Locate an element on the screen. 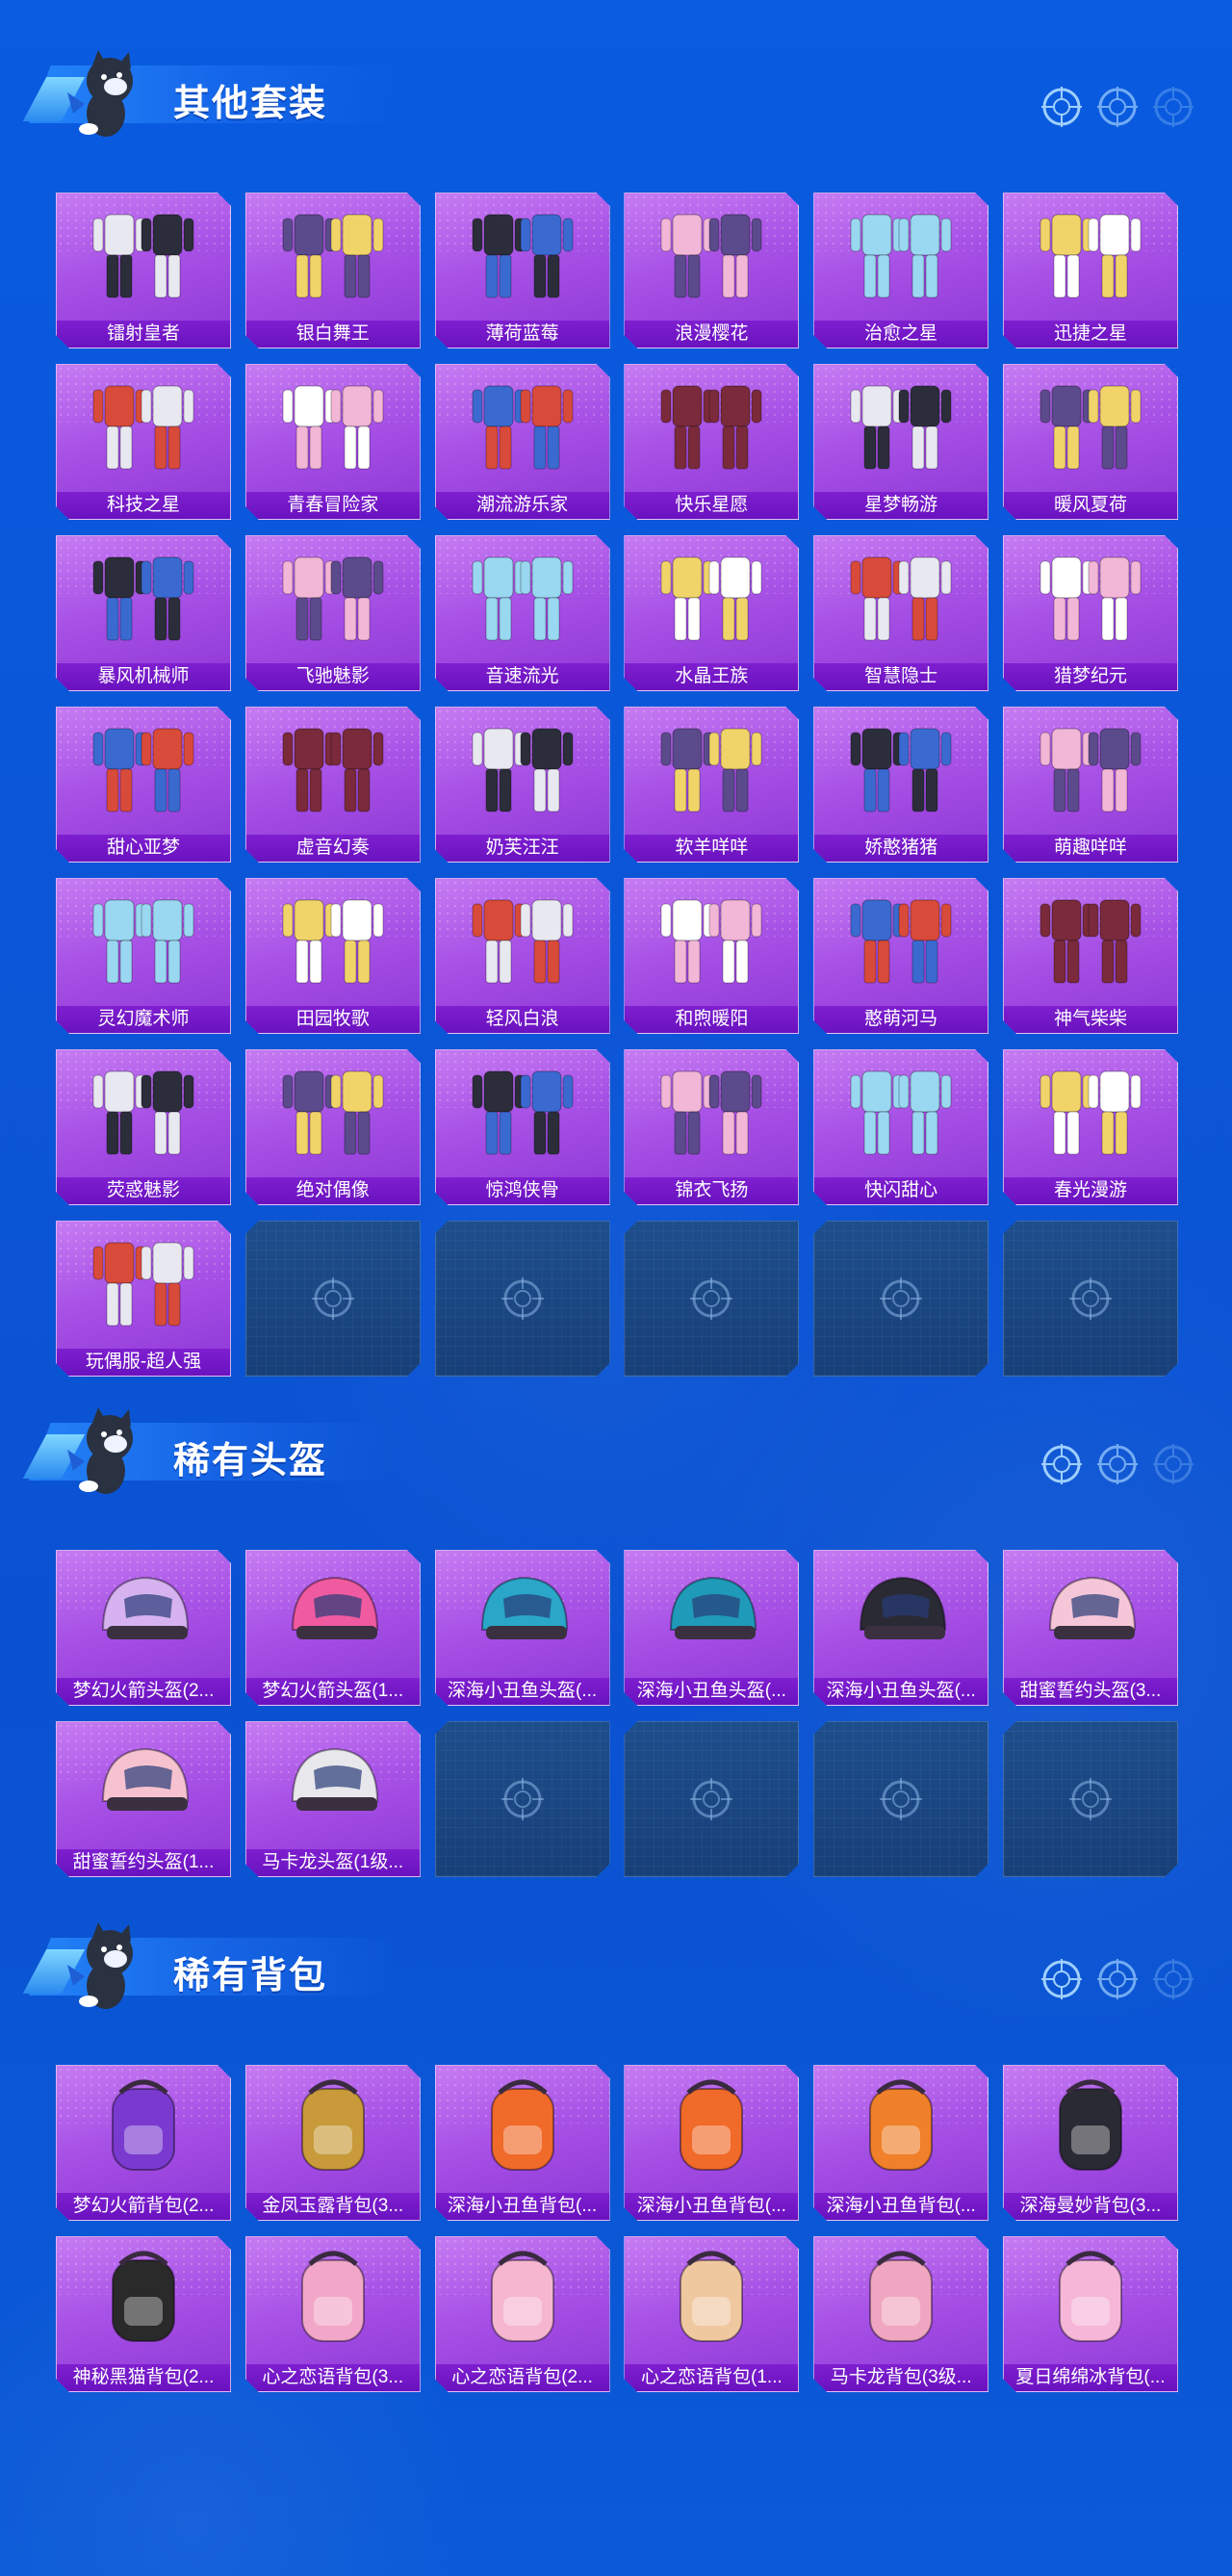  item-card: 星梦畅游 is located at coordinates (900, 442).